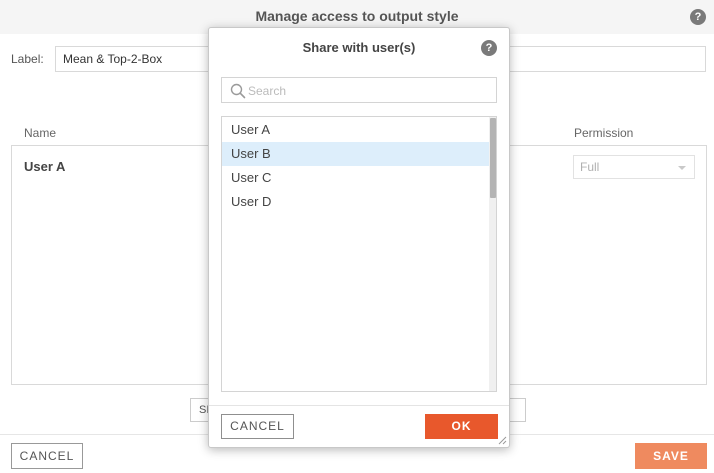 The width and height of the screenshot is (714, 473). I want to click on scrollbar, so click(492, 254).